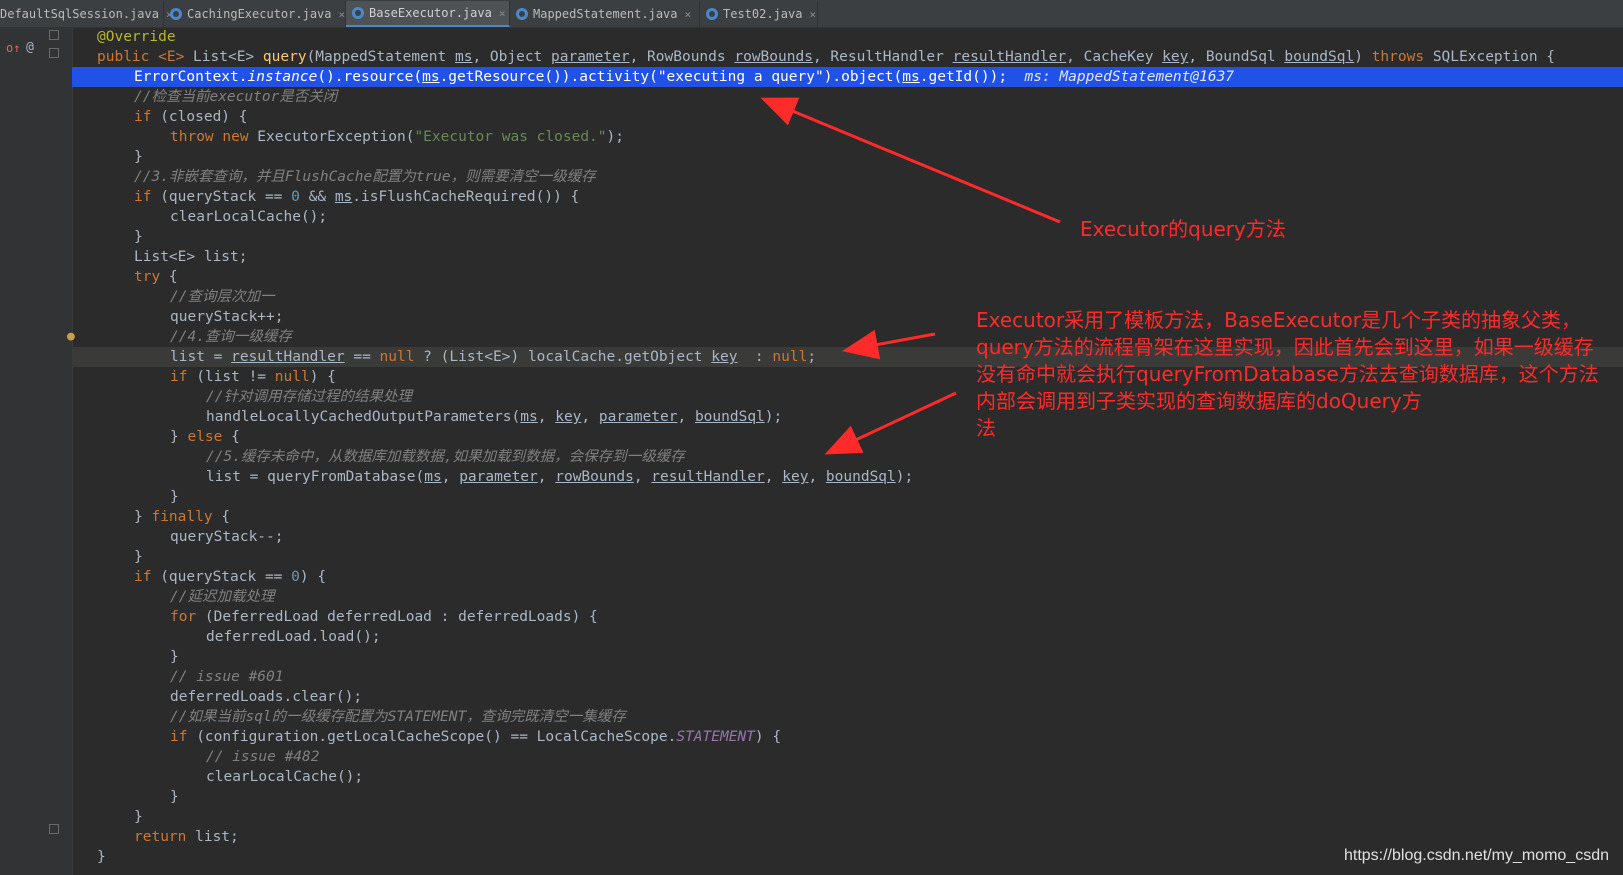 The width and height of the screenshot is (1623, 875). Describe the element at coordinates (910, 160) in the screenshot. I see `arrow-to-activity` at that location.